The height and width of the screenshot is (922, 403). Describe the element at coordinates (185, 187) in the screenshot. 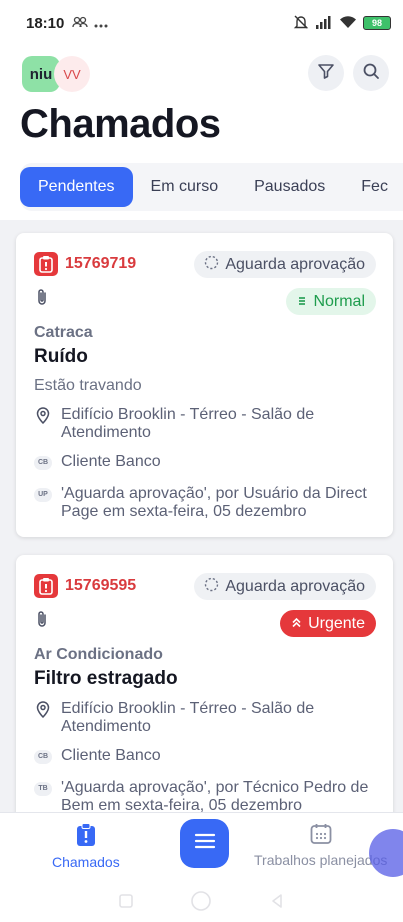

I see `tab-em-curso: Em curso` at that location.